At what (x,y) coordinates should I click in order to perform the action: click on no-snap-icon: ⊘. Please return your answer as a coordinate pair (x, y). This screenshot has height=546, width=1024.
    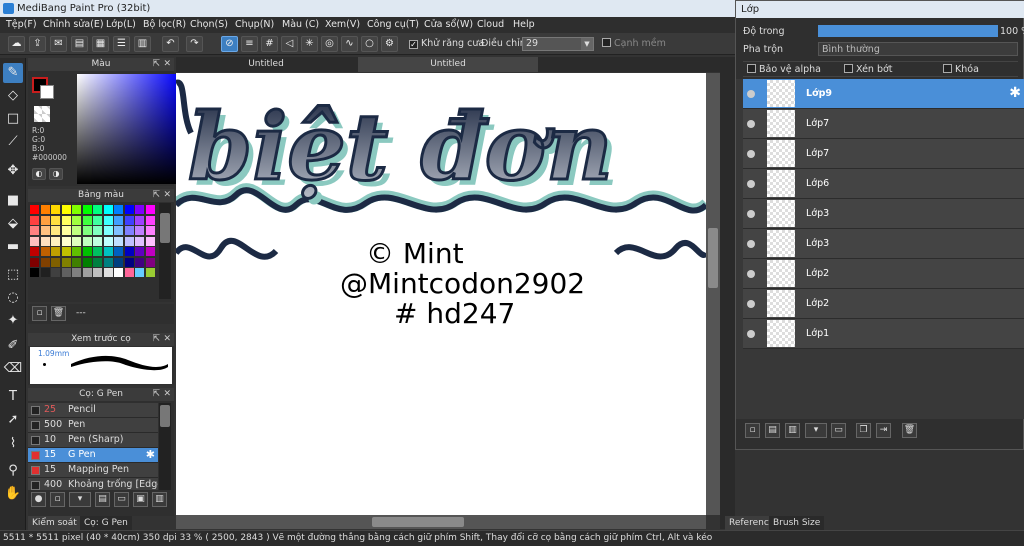
    Looking at the image, I should click on (229, 44).